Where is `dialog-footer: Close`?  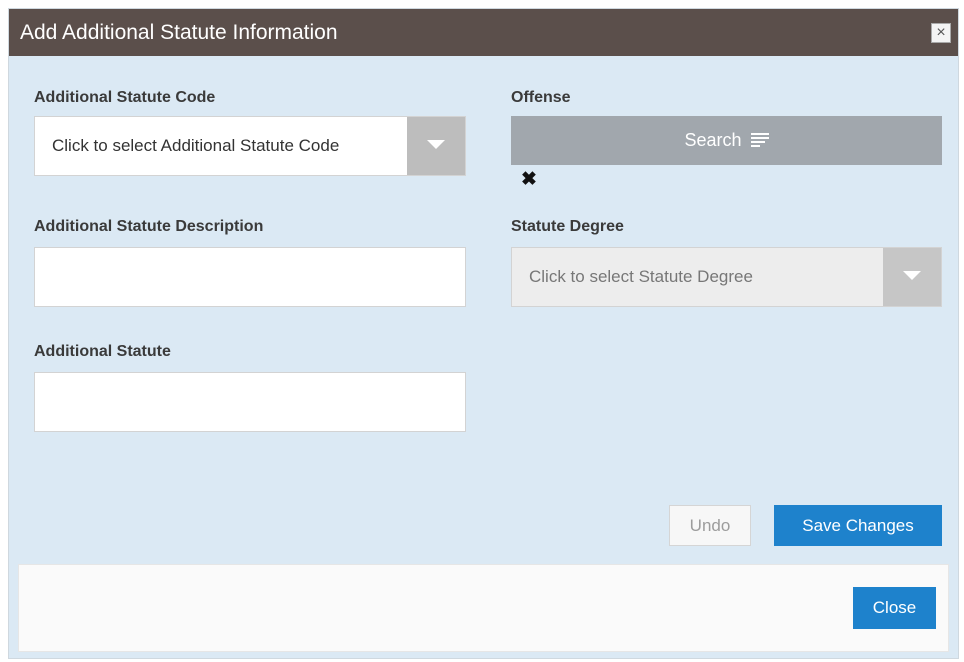
dialog-footer: Close is located at coordinates (483, 608).